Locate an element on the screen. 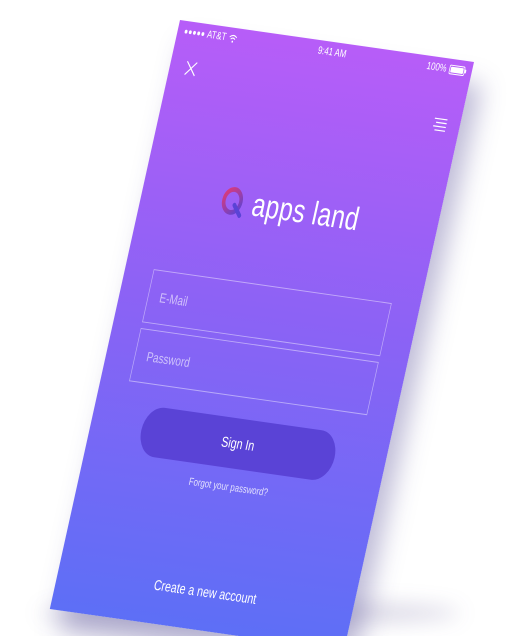 The height and width of the screenshot is (636, 515). close-icon is located at coordinates (191, 68).